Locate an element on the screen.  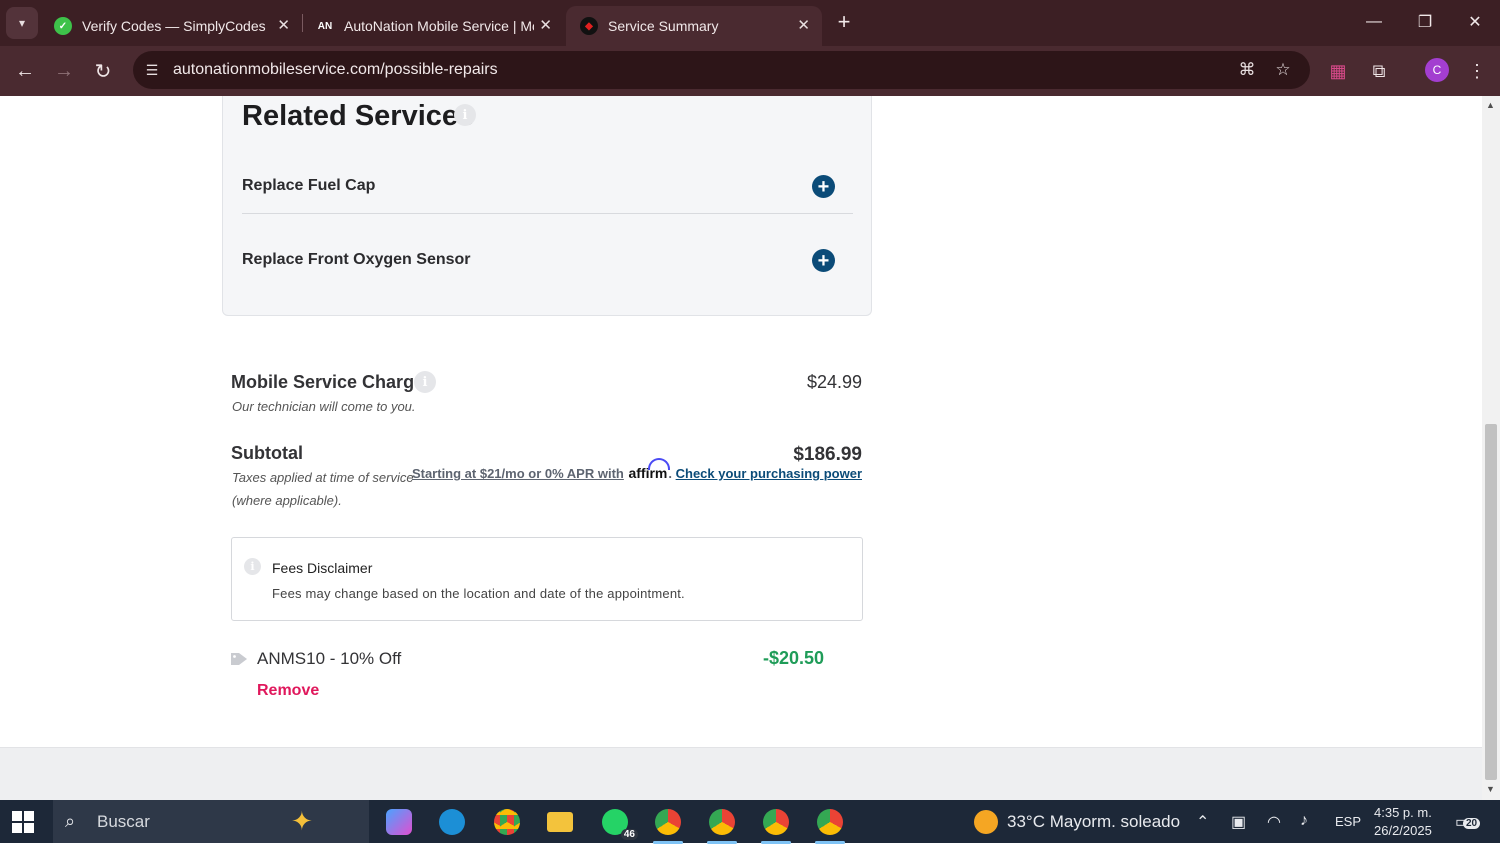
fees-title: Fees Disclaimer is located at coordinates (322, 568).